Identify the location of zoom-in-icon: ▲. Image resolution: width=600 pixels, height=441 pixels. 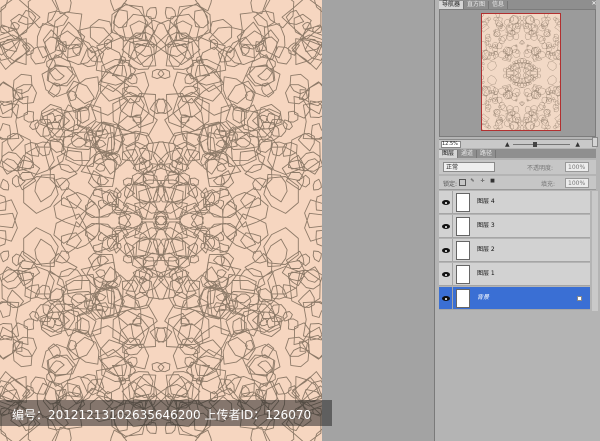
(577, 144).